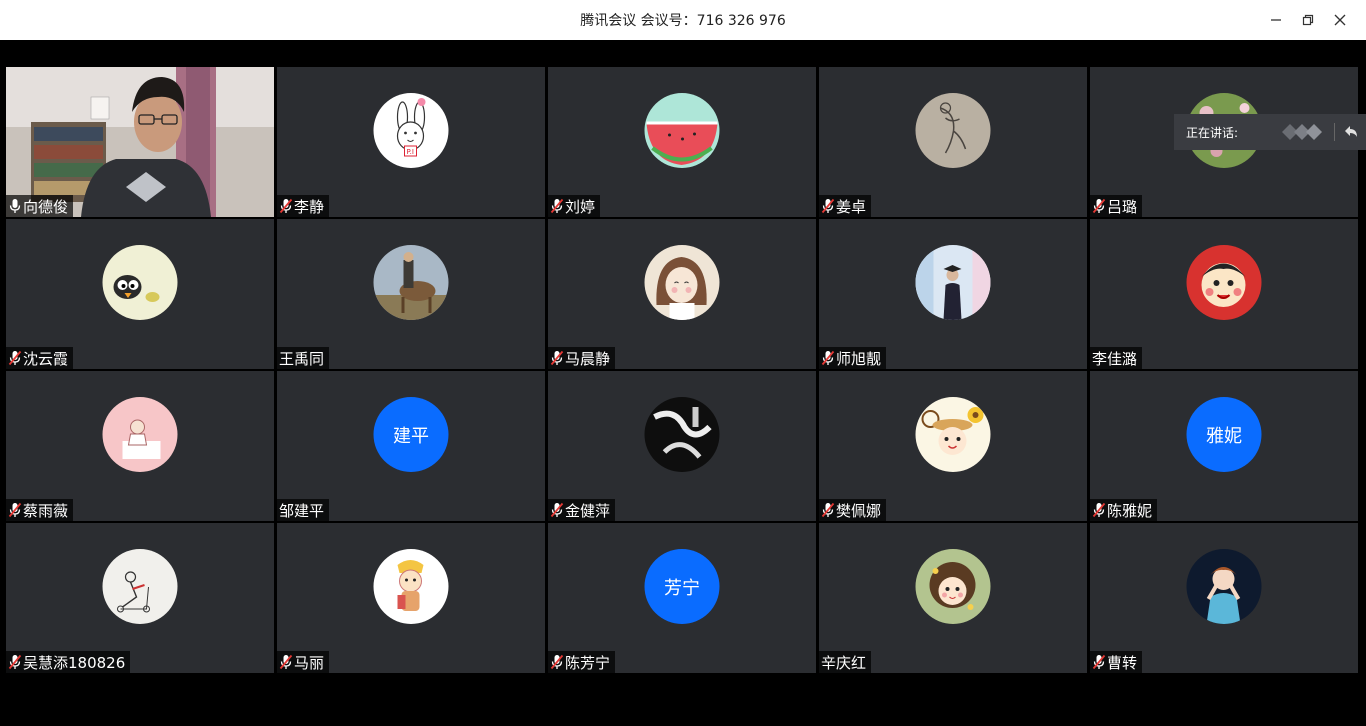  I want to click on participant-name-tag: 辛庆红, so click(845, 662).